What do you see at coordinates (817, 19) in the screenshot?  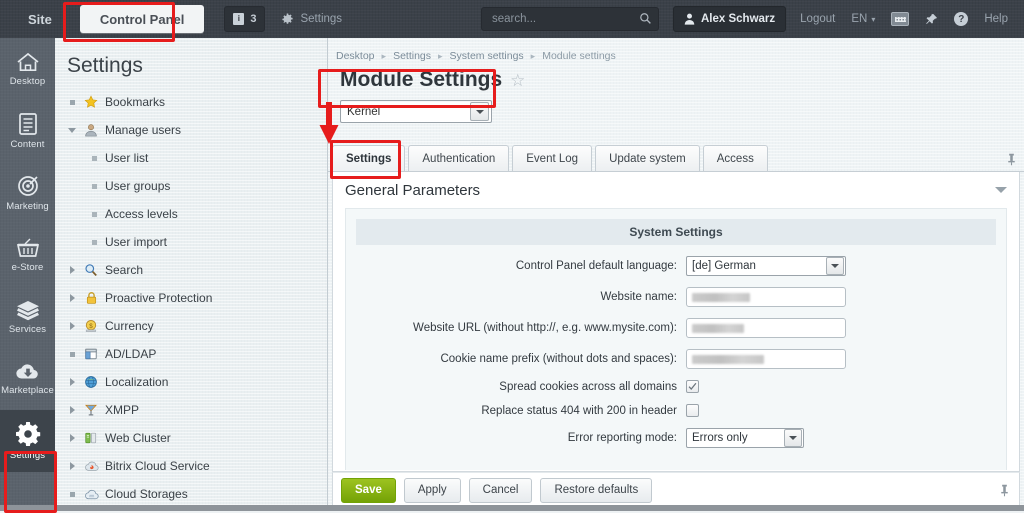 I see `logout-link: Logout` at bounding box center [817, 19].